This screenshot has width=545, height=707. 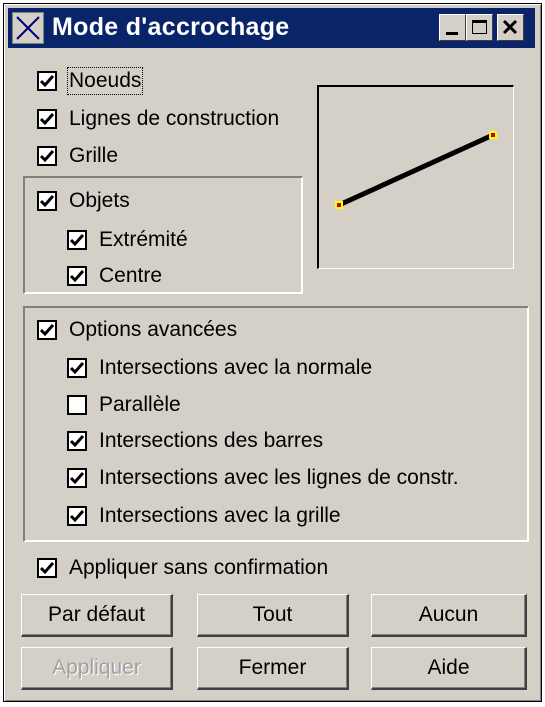 What do you see at coordinates (97, 615) in the screenshot?
I see `default-button: Par défaut` at bounding box center [97, 615].